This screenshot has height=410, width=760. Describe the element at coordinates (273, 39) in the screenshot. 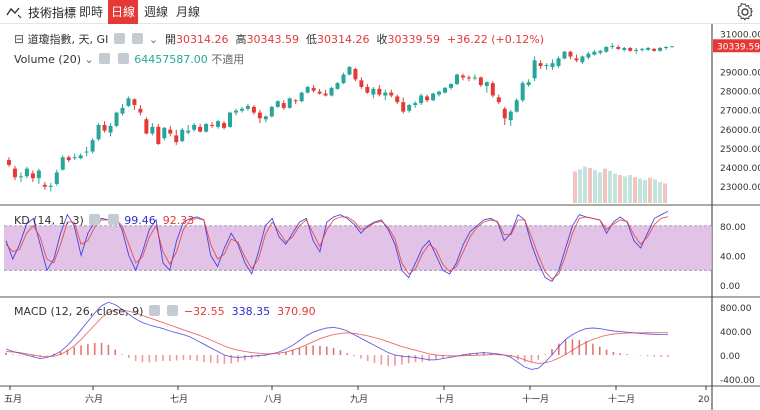

I see `high-value: 30343.59` at that location.